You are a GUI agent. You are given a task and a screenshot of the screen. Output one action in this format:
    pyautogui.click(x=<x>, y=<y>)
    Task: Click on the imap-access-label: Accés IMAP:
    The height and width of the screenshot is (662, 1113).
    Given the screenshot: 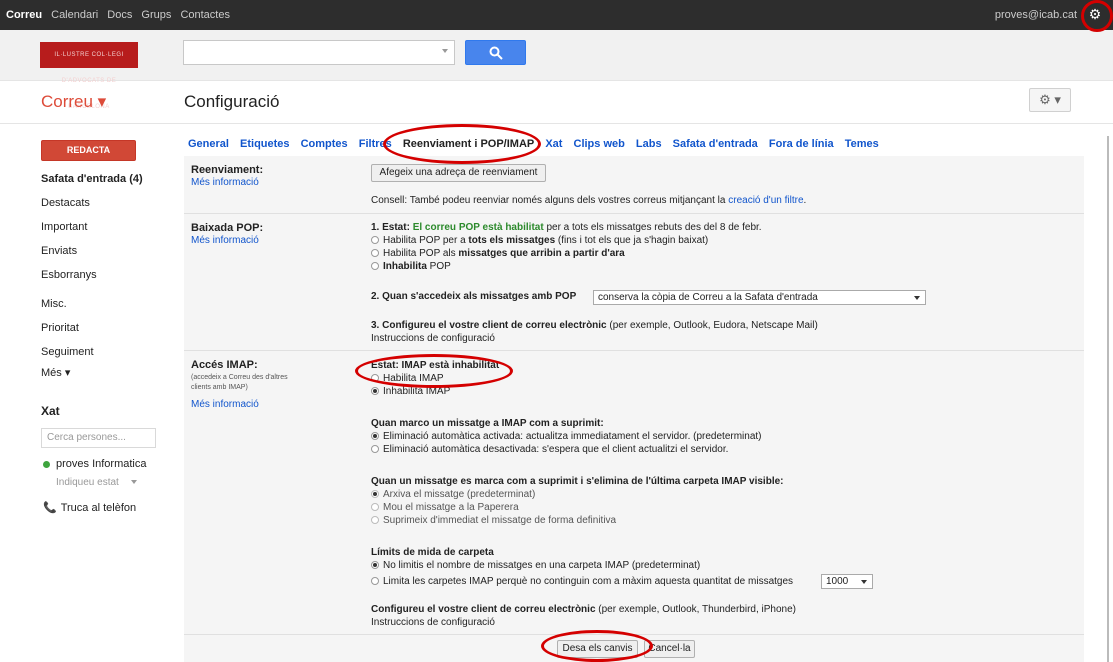 What is the action you would take?
    pyautogui.click(x=224, y=365)
    